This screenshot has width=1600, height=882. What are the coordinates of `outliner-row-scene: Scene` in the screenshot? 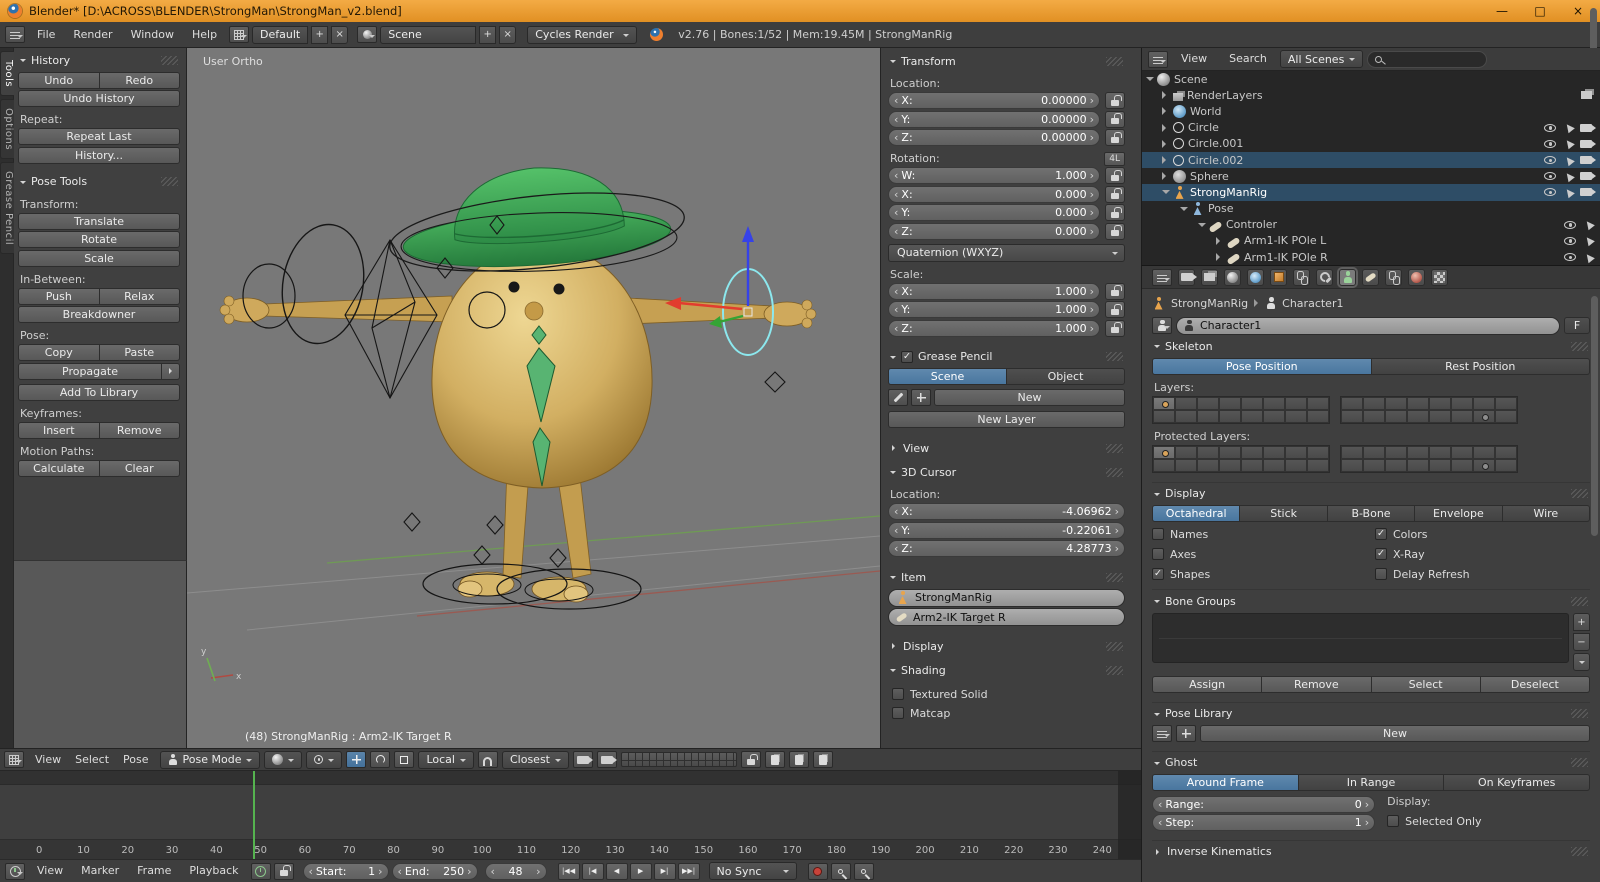 It's located at (1371, 79).